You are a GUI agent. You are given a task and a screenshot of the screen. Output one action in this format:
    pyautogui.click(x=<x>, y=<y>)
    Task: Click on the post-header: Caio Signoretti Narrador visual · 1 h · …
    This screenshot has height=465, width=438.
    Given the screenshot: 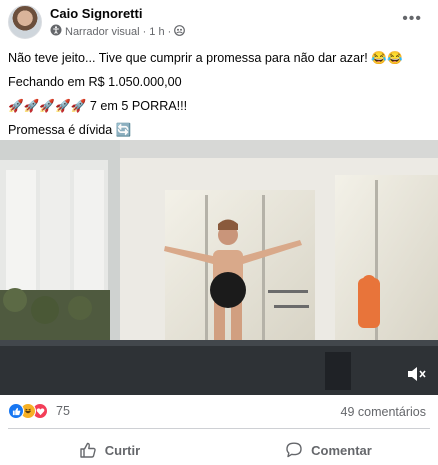 What is the action you would take?
    pyautogui.click(x=219, y=22)
    